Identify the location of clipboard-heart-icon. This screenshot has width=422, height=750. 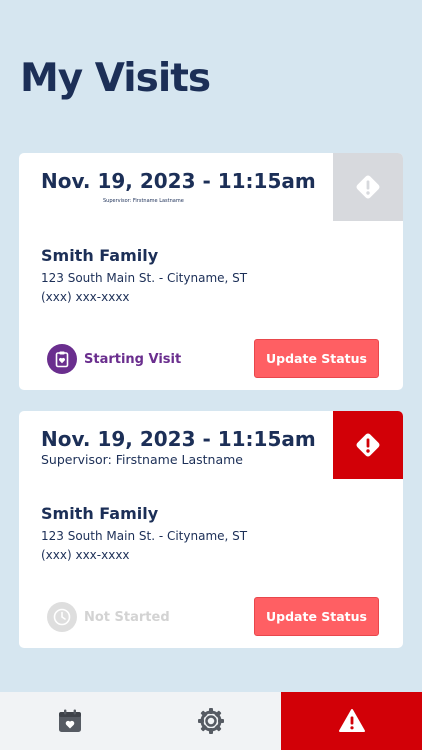
(62, 359).